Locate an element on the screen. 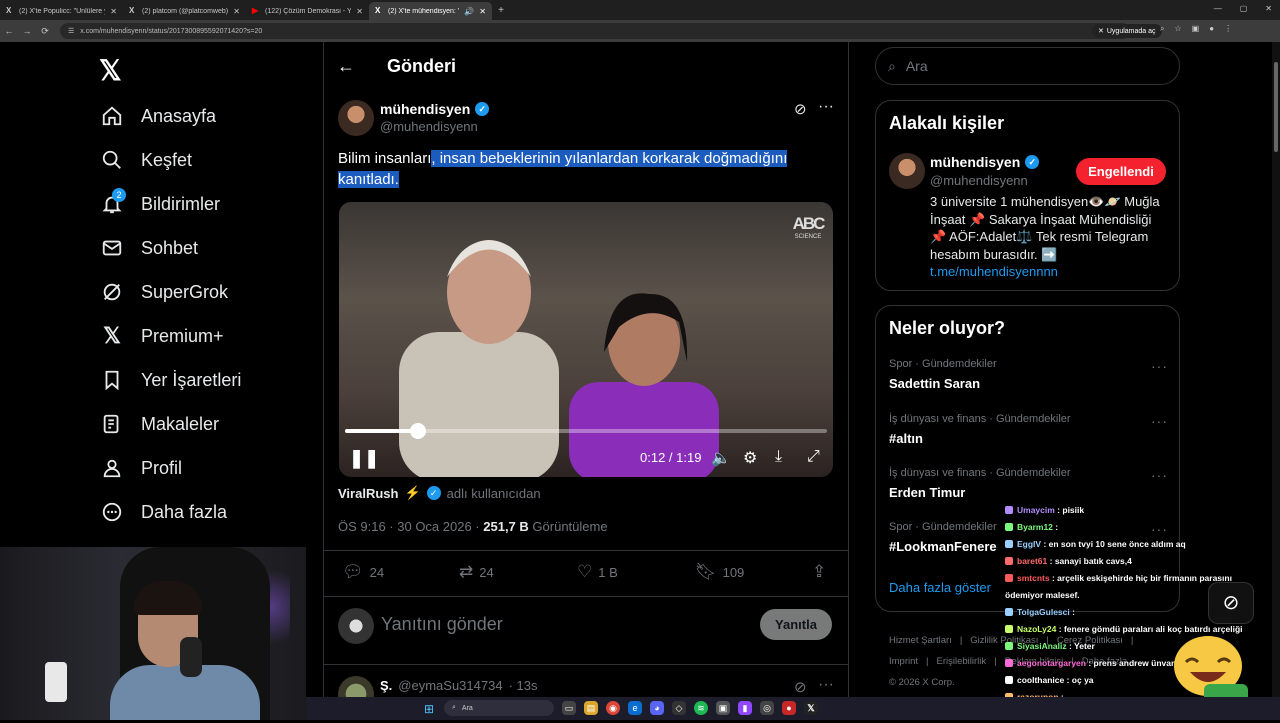 The height and width of the screenshot is (723, 1280). nav-profile: Profil is located at coordinates (141, 468).